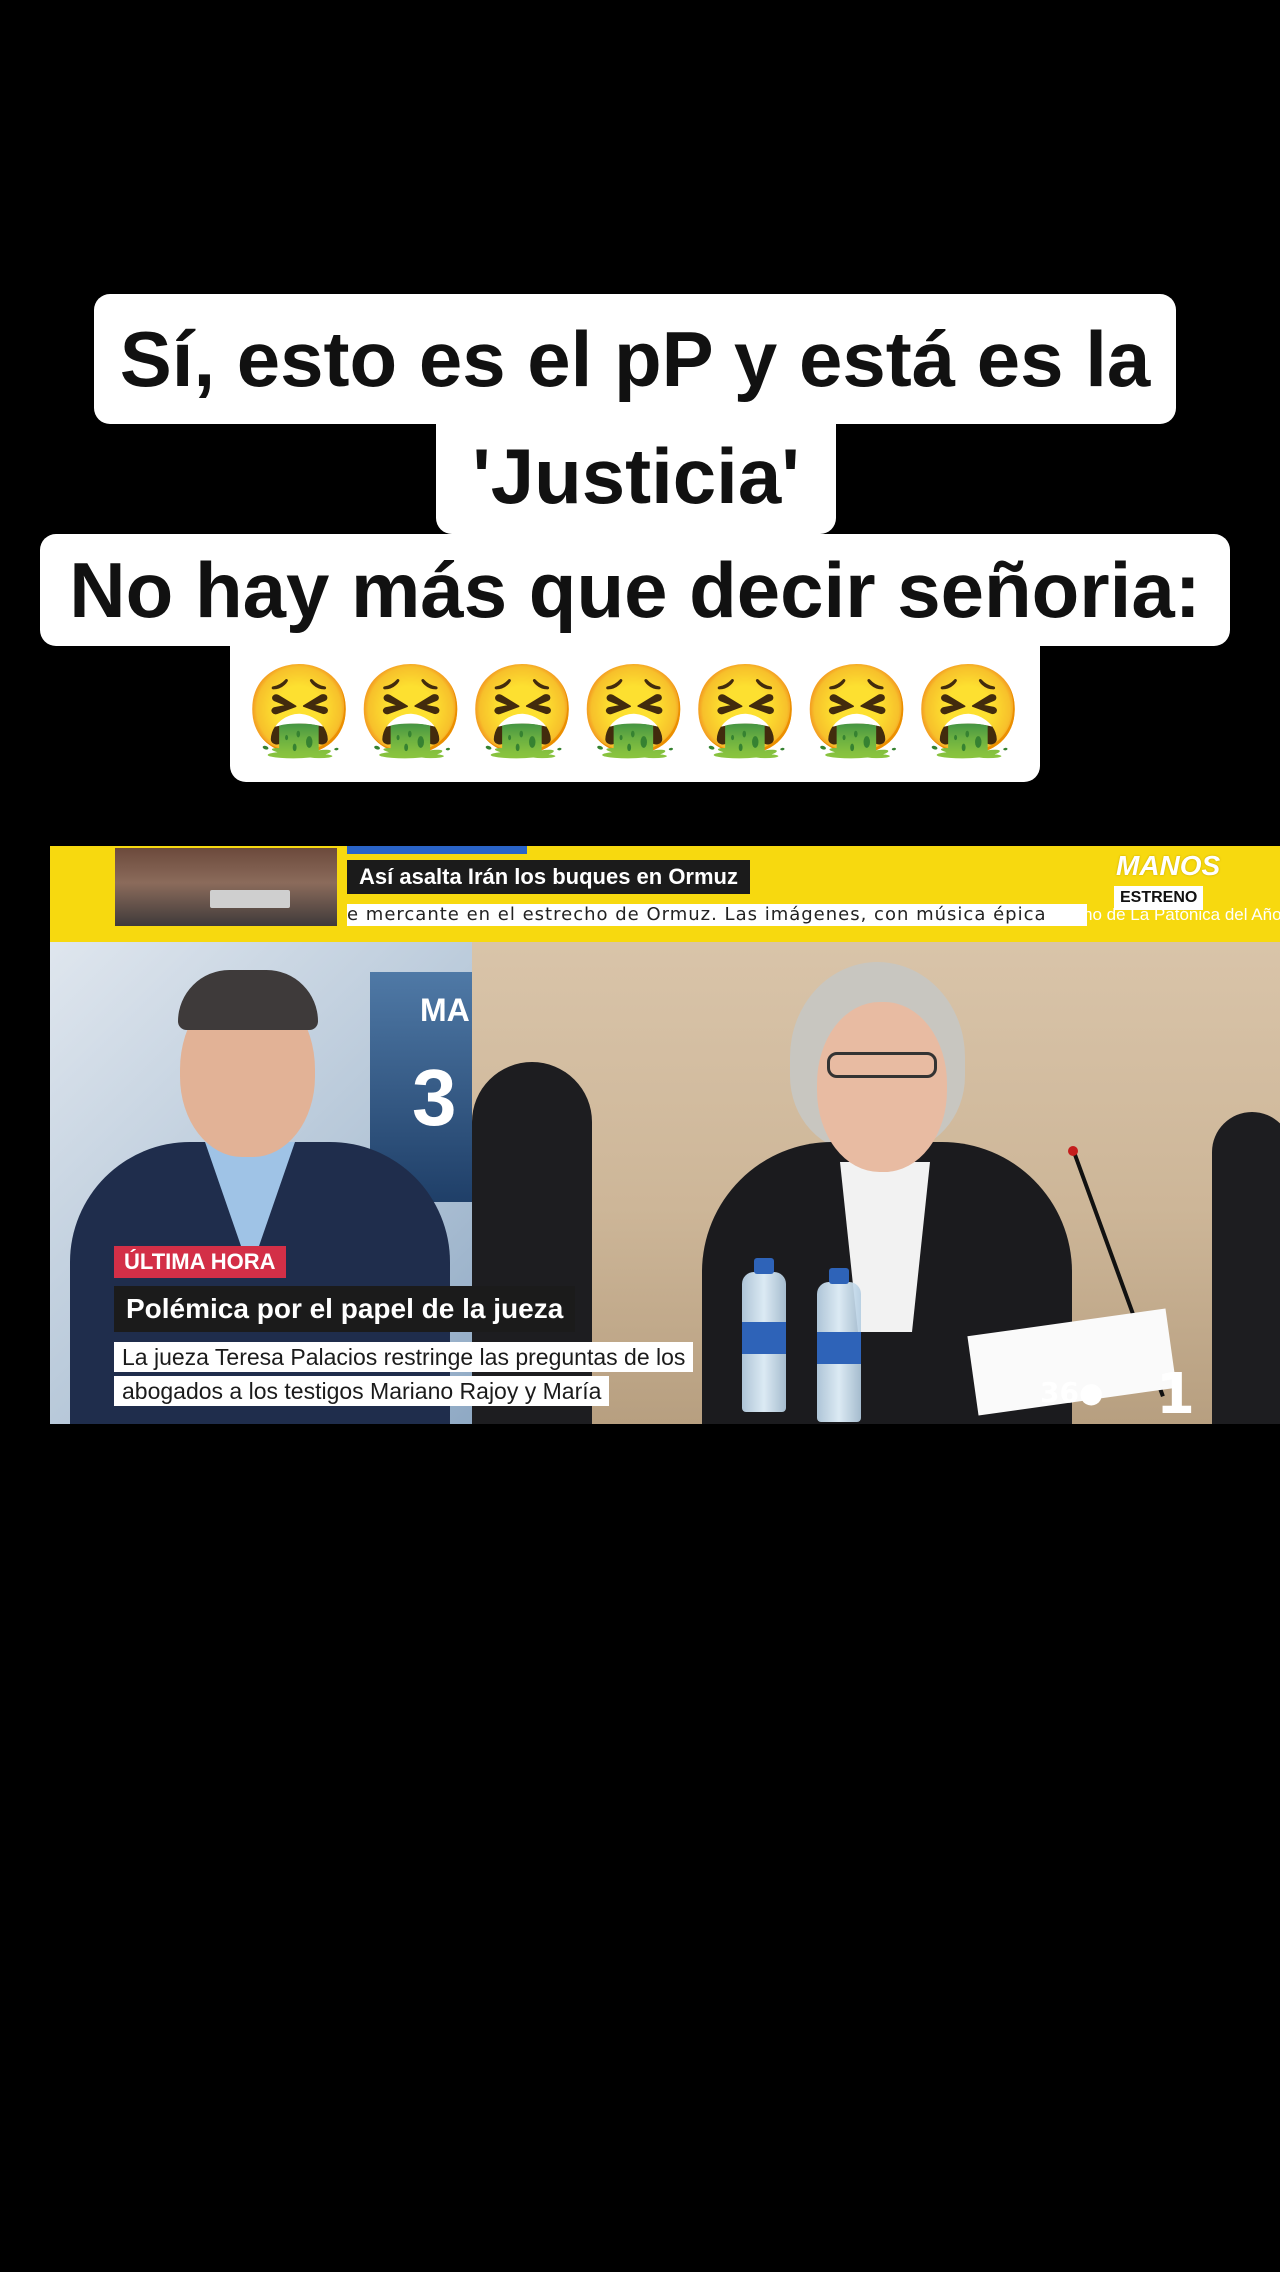 The height and width of the screenshot is (2272, 1280). What do you see at coordinates (548, 877) in the screenshot?
I see `ticker-headline: Así asalta Irán los buques en Ormuz` at bounding box center [548, 877].